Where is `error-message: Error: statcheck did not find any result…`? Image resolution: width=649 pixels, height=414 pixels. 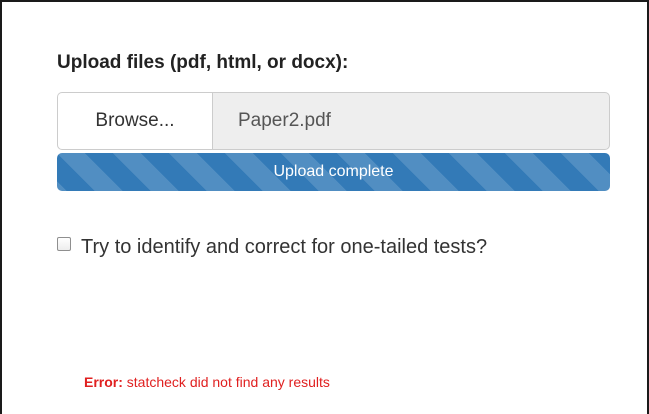 error-message: Error: statcheck did not find any result… is located at coordinates (207, 382).